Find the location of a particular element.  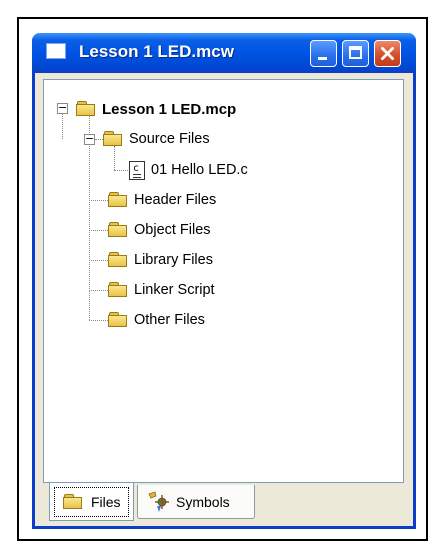

tree-item-source-file: c 01 Hello LED.c is located at coordinates (188, 170).